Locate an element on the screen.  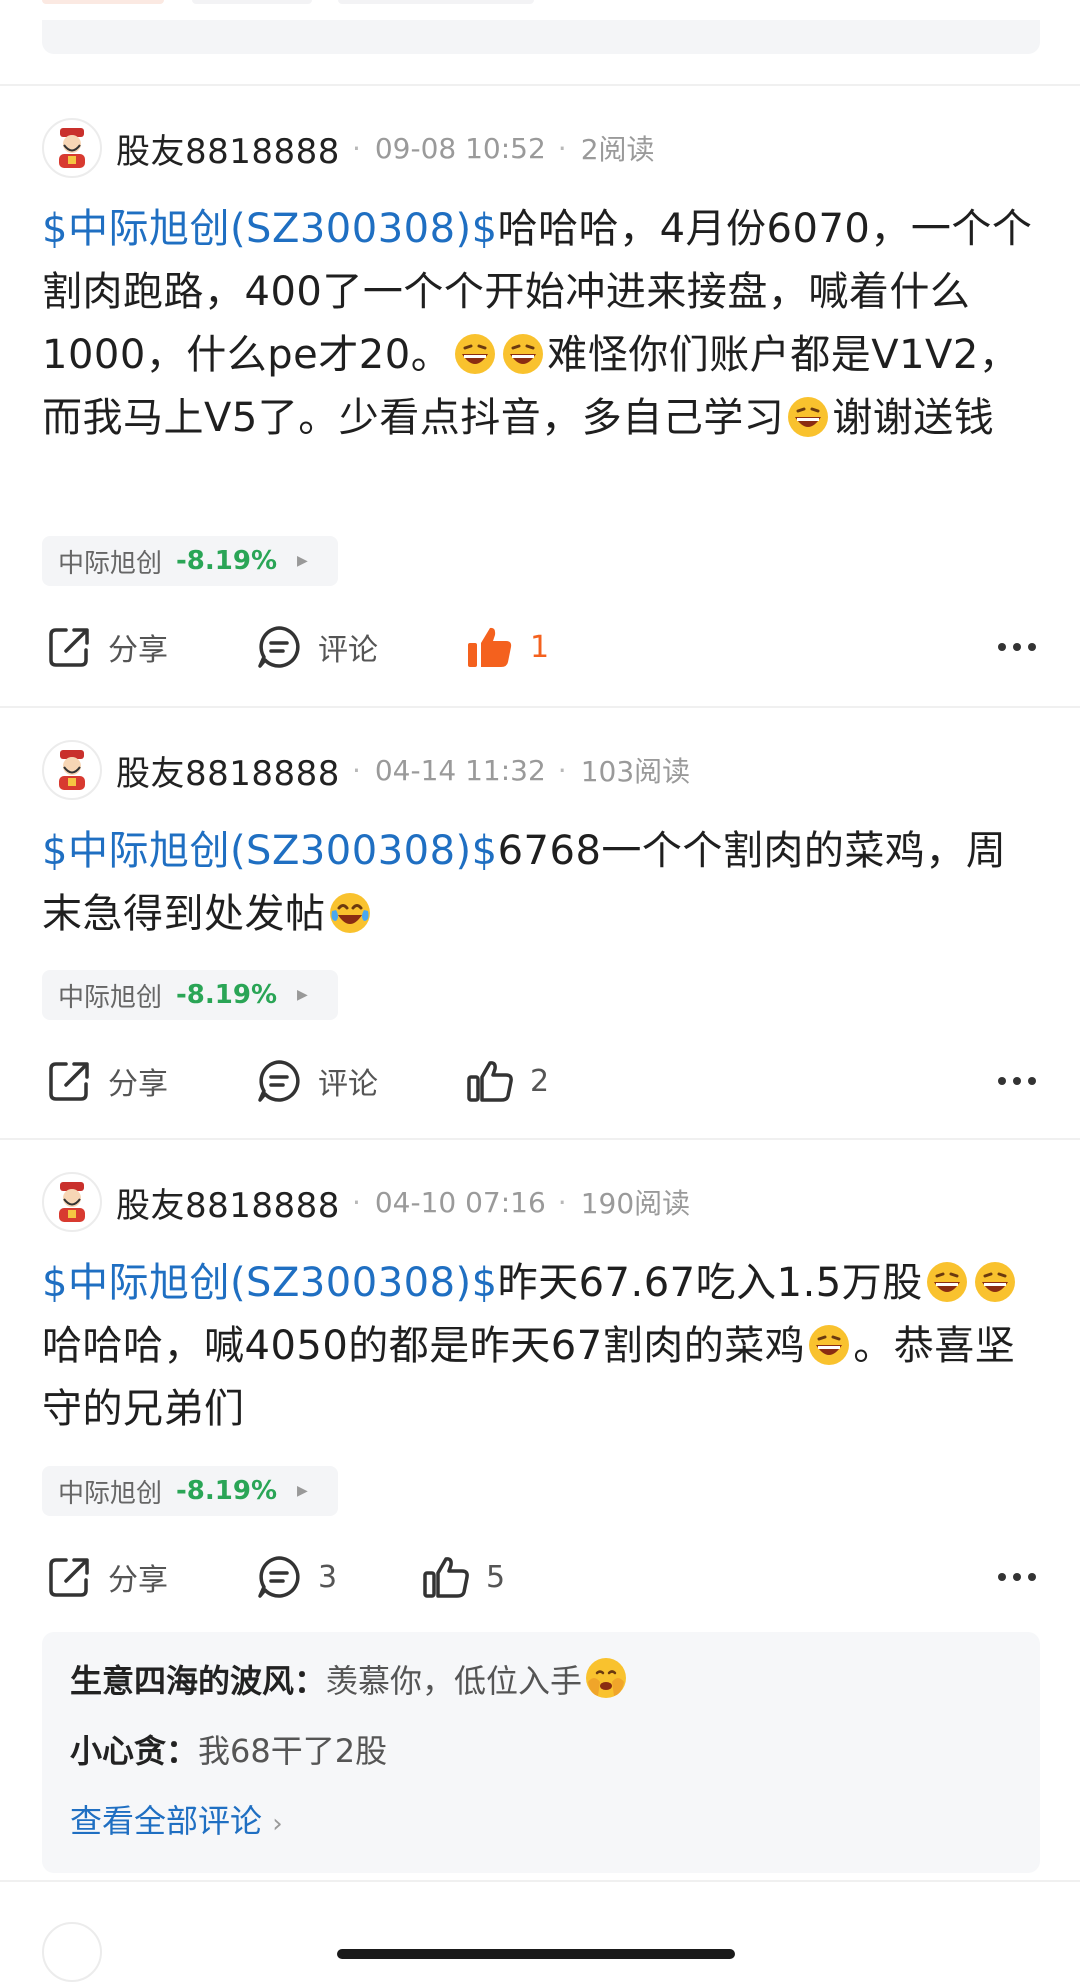
post-header: 股友8818888 · 09-08 10:52 · 2阅读 is located at coordinates (348, 148).